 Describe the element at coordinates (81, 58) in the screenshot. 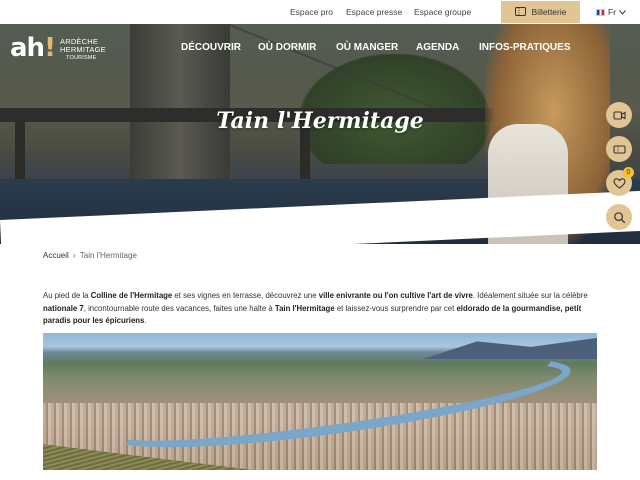

I see `logo-line-3: TOURISME` at that location.